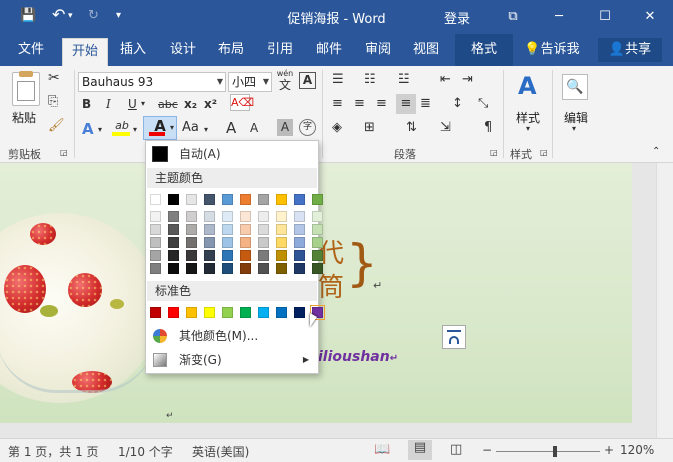 This screenshot has height=462, width=673. I want to click on align-left-icon: ≡, so click(337, 103).